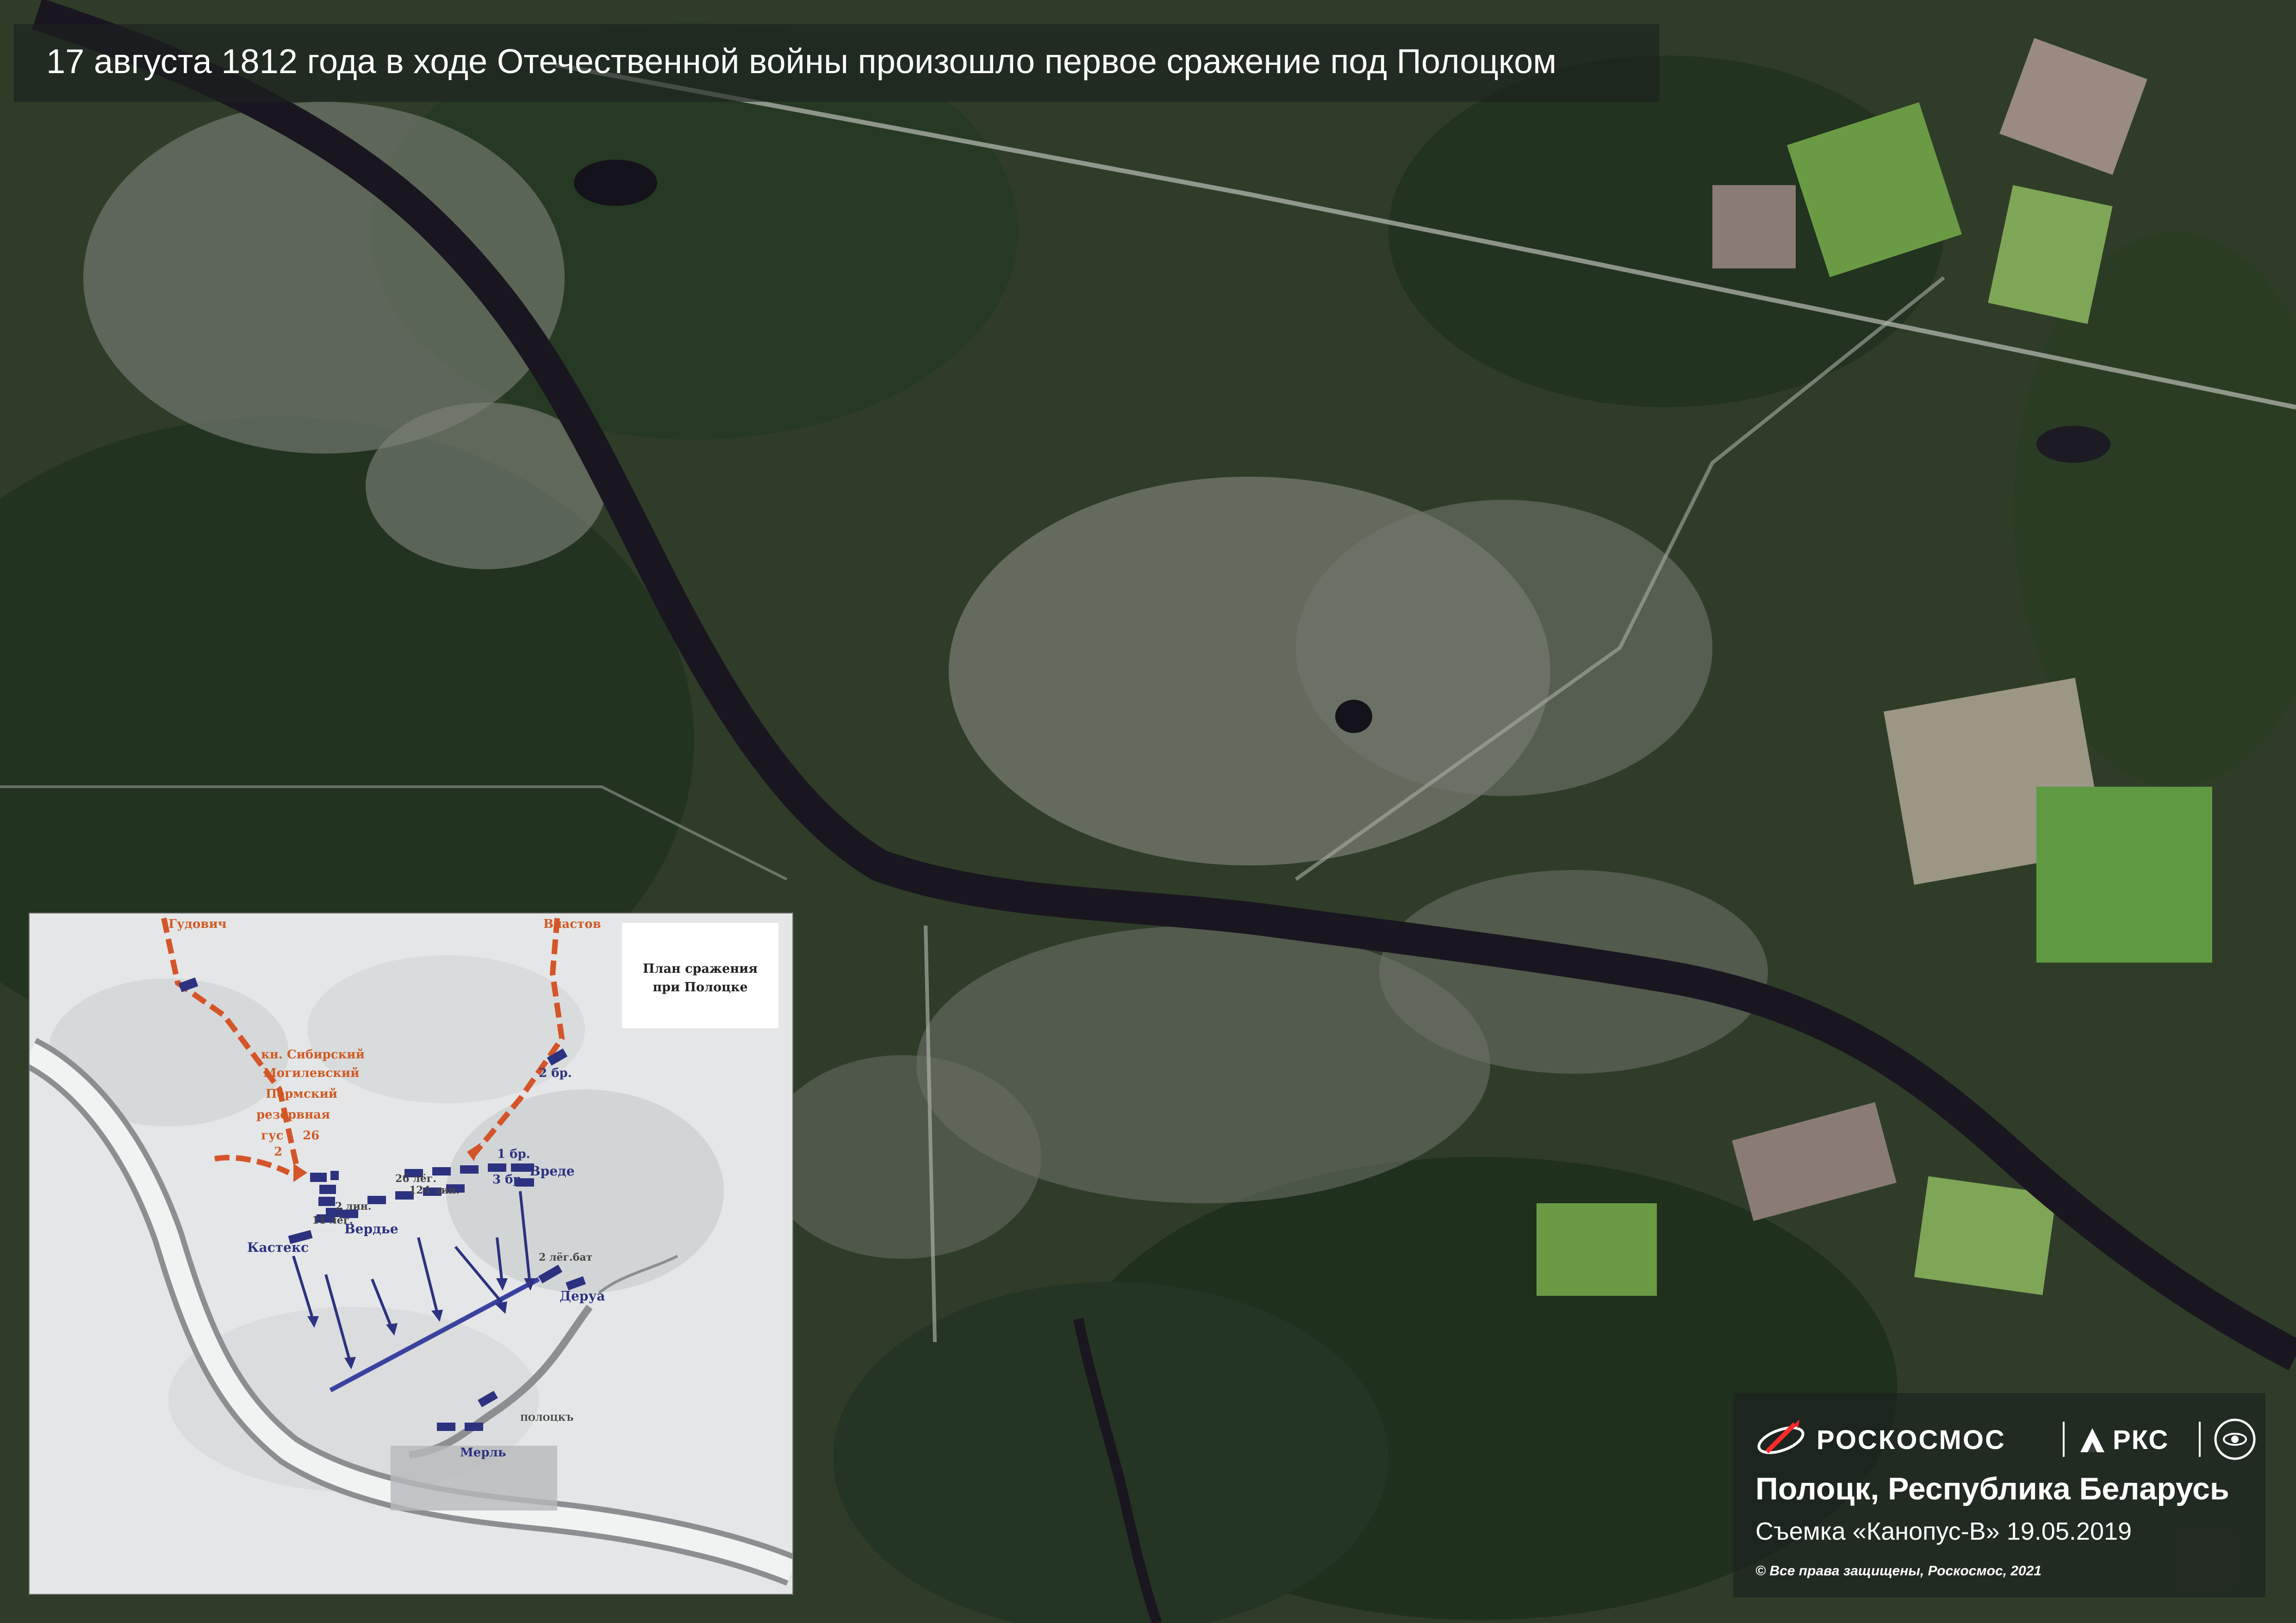  I want to click on copyright: © Все права защищены, Роскосмос, 2021, so click(1898, 1571).